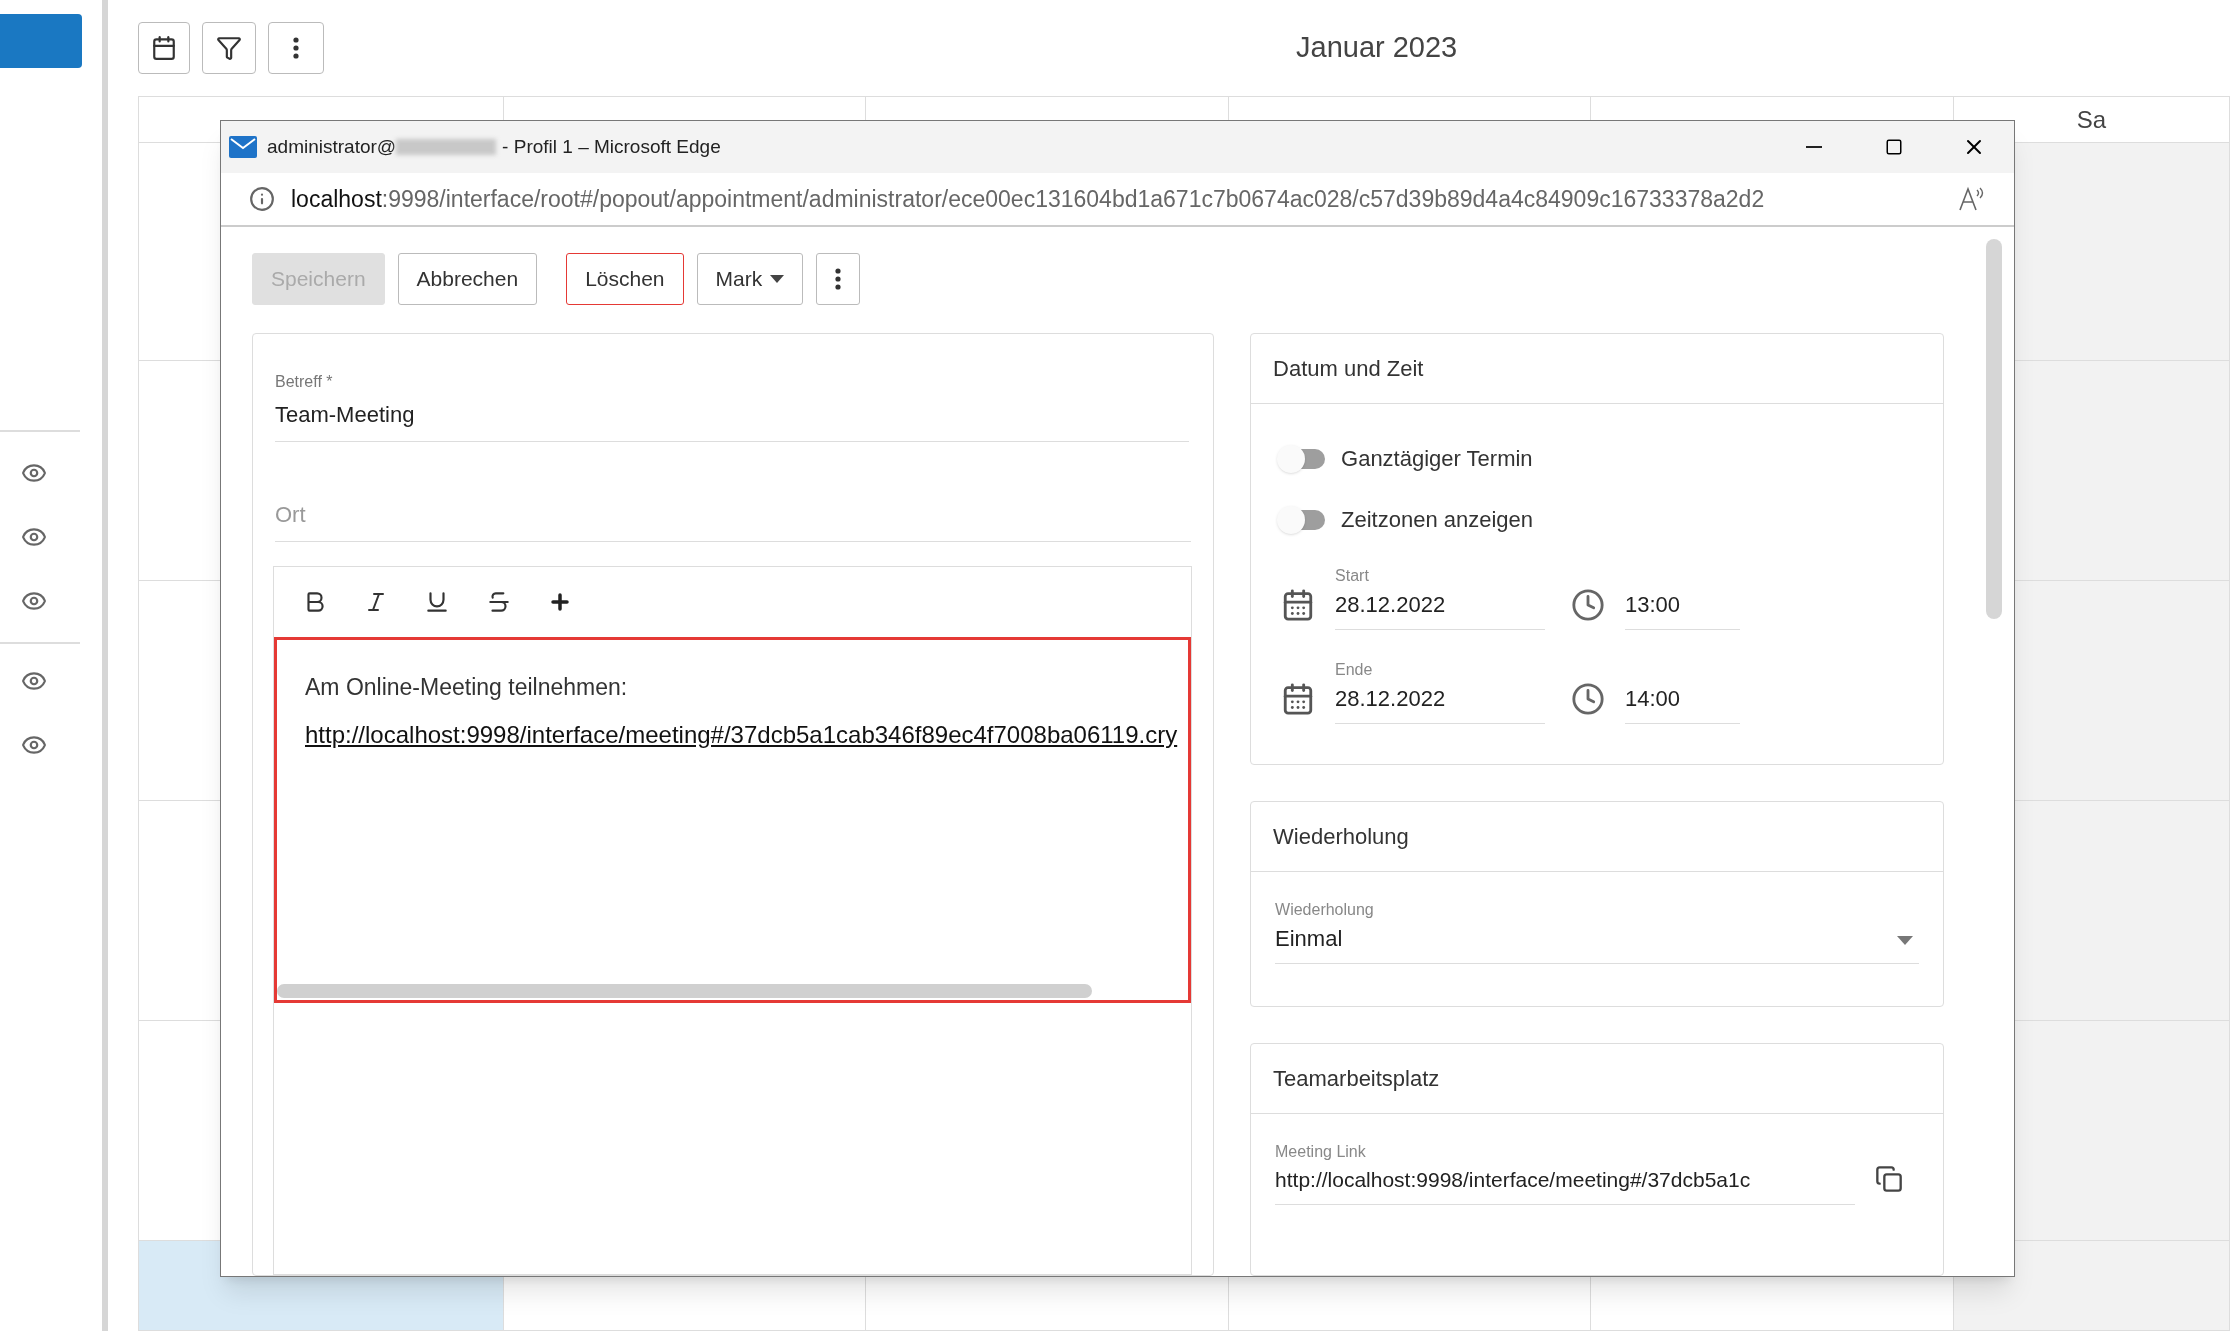 The image size is (2230, 1331). Describe the element at coordinates (467, 279) in the screenshot. I see `action-button: Abbrechen` at that location.